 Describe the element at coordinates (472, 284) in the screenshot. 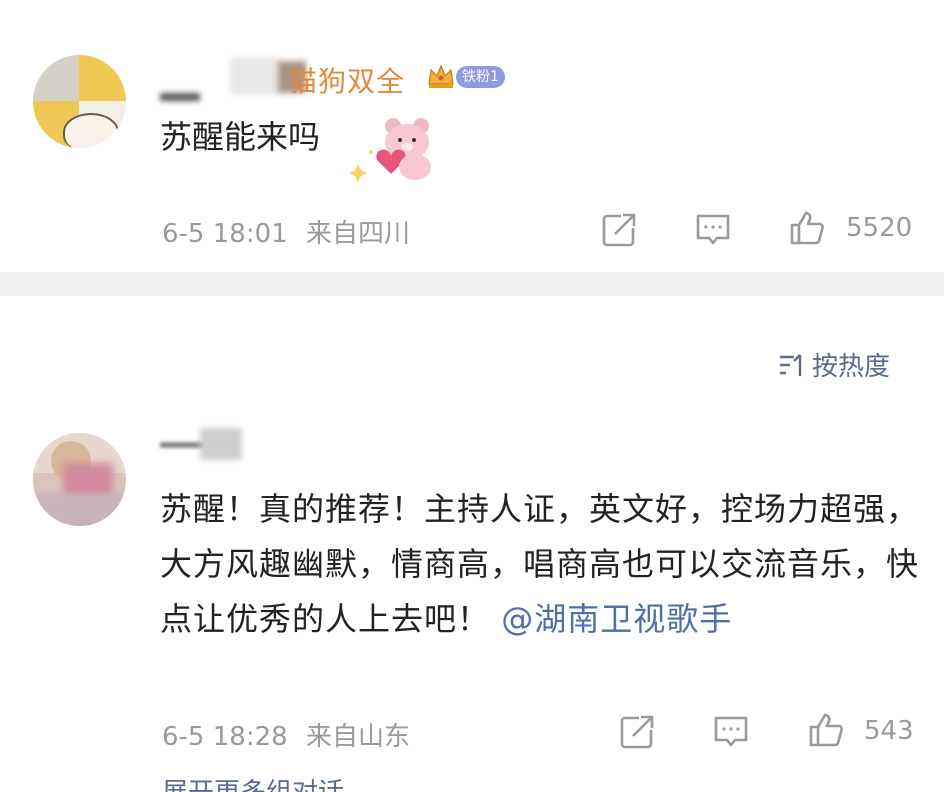

I see `section-divider` at that location.